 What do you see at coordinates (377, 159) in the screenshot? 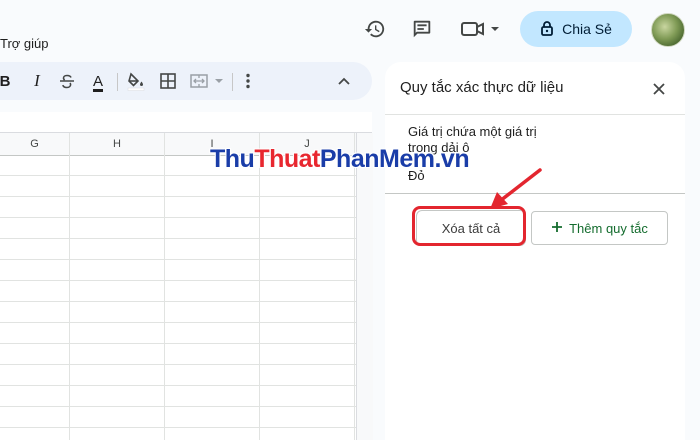
I see `watermark-part: PhanMem` at bounding box center [377, 159].